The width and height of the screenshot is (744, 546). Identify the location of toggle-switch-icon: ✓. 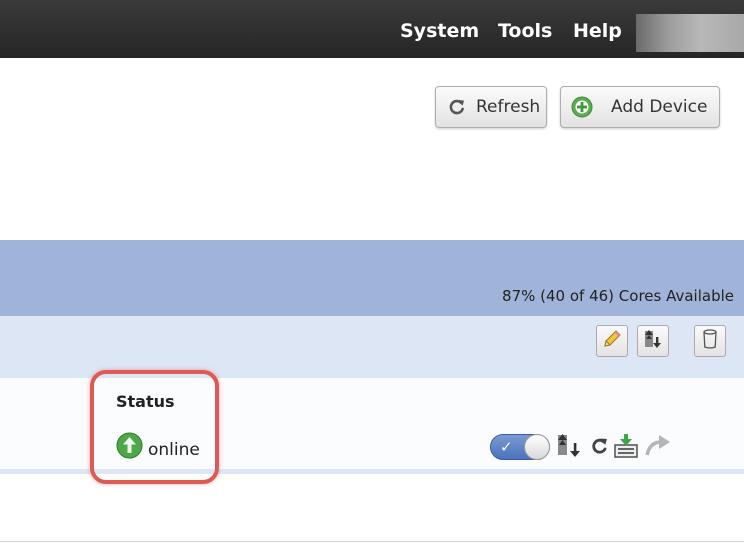
(520, 447).